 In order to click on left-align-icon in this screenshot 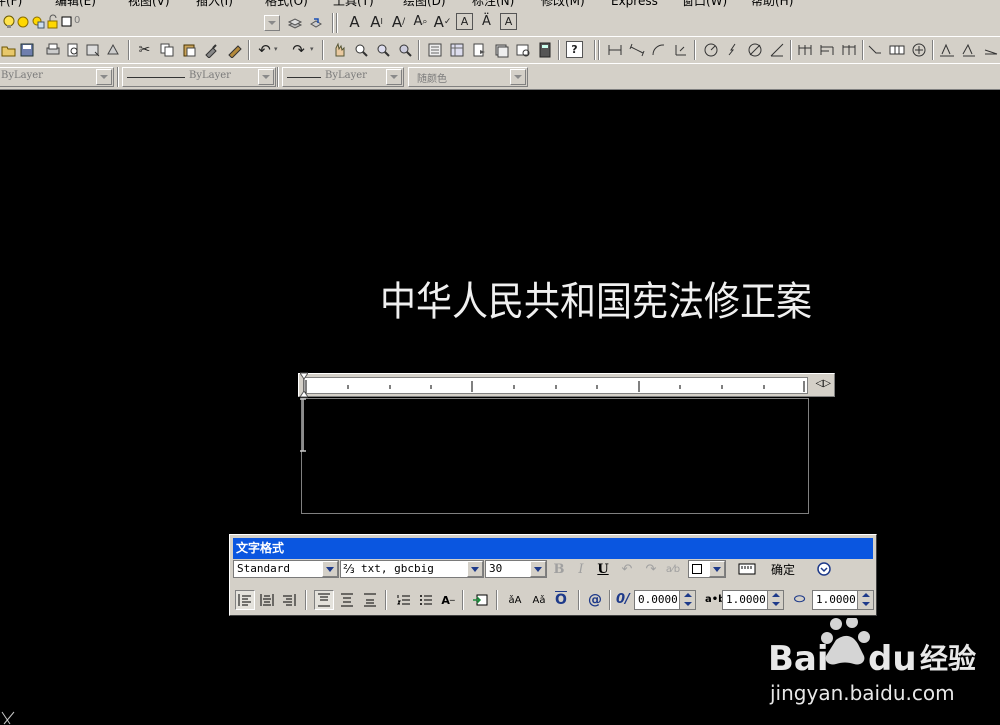, I will do `click(245, 600)`.